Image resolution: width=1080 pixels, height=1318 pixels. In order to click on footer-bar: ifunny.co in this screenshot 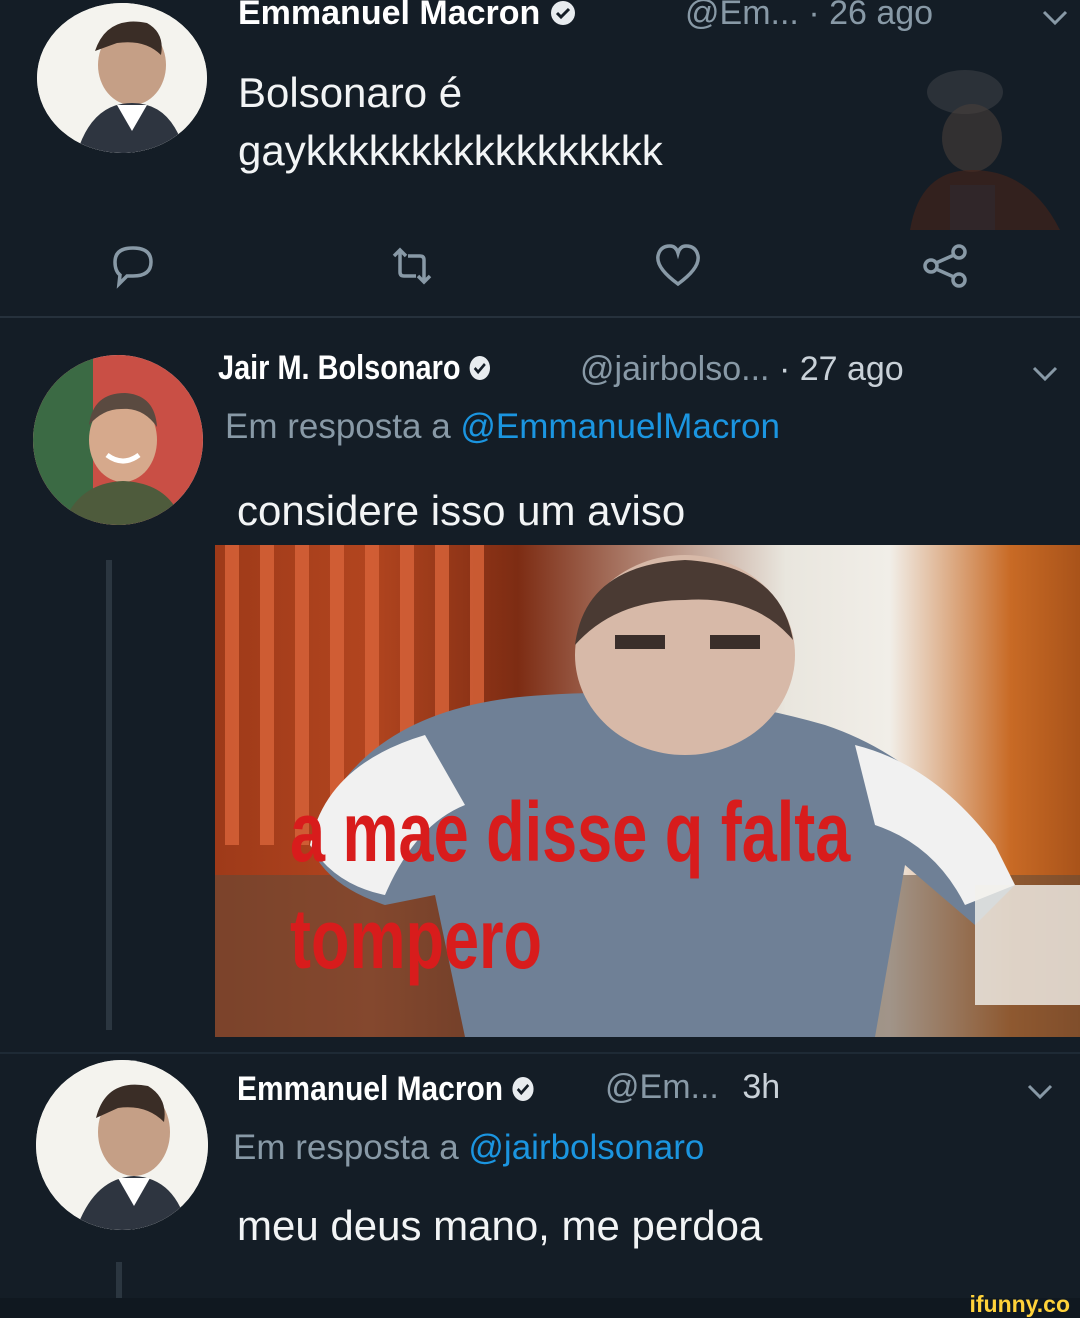, I will do `click(540, 1304)`.